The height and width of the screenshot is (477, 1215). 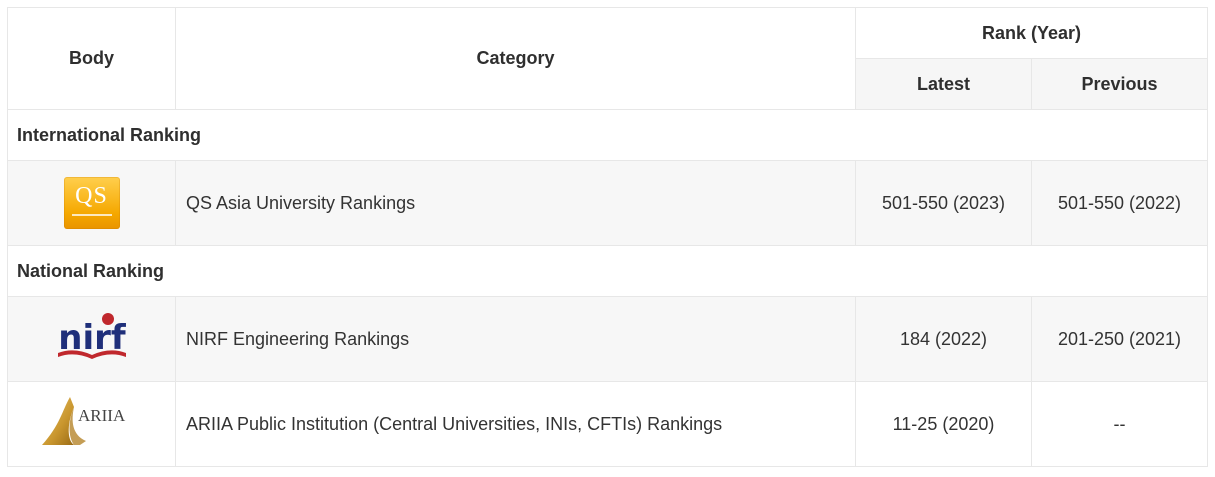 What do you see at coordinates (515, 203) in the screenshot?
I see `category-cell: QS Asia University Rankings` at bounding box center [515, 203].